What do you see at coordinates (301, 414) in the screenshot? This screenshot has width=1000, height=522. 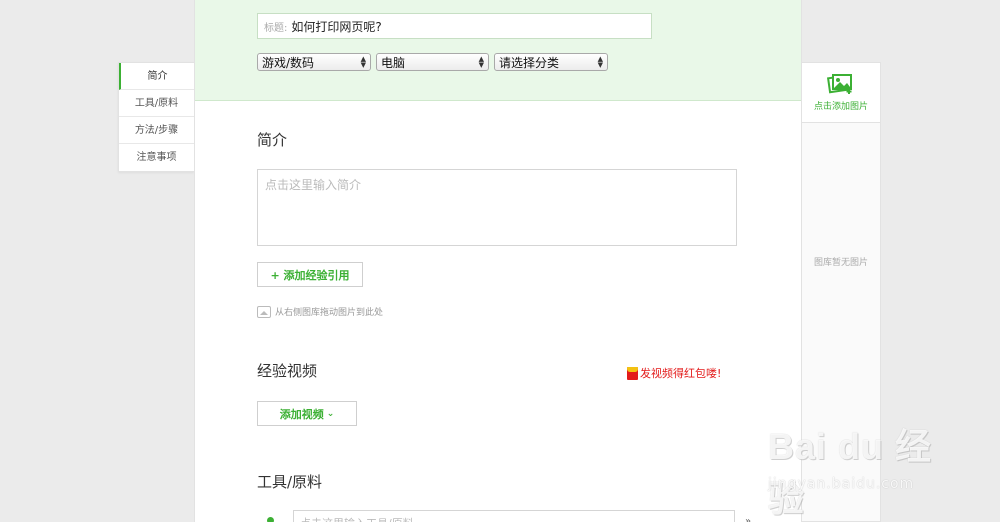 I see `add-video-label: 添加视频` at bounding box center [301, 414].